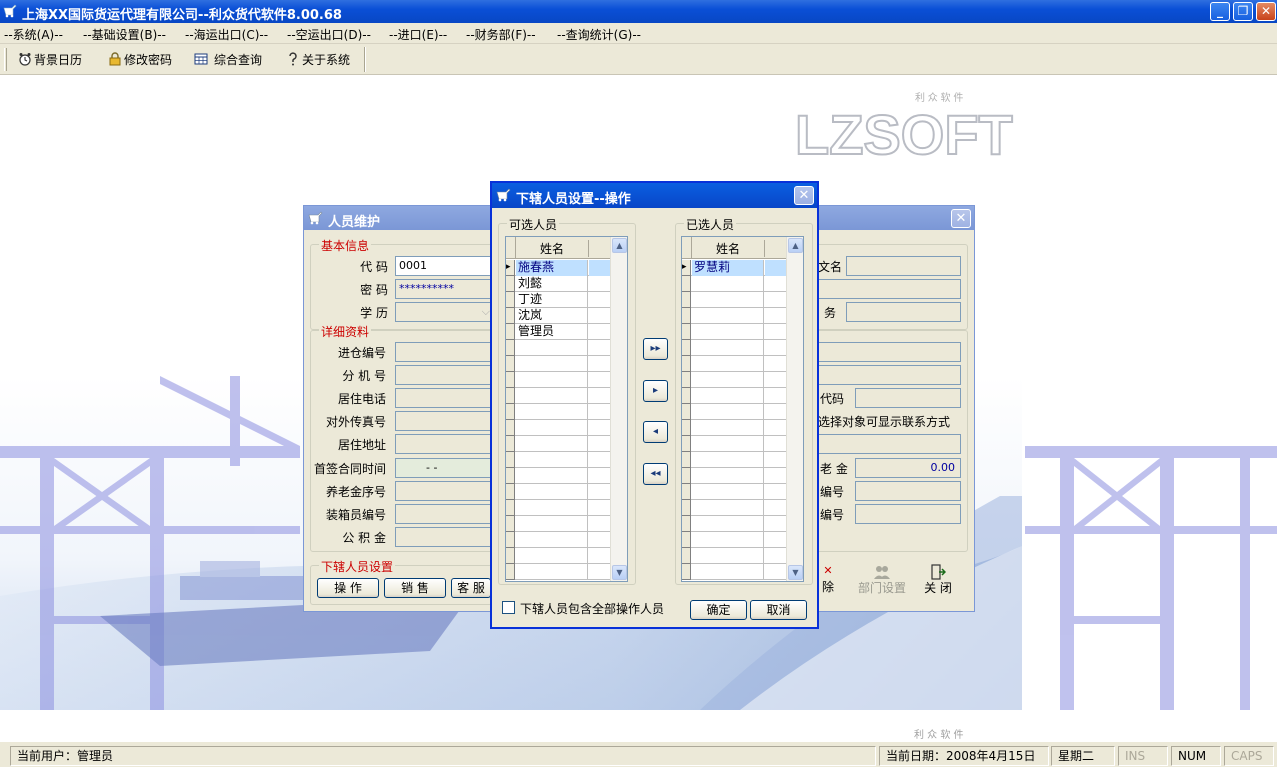  I want to click on menu-basic-settings: --基础设置(B)--, so click(124, 34).